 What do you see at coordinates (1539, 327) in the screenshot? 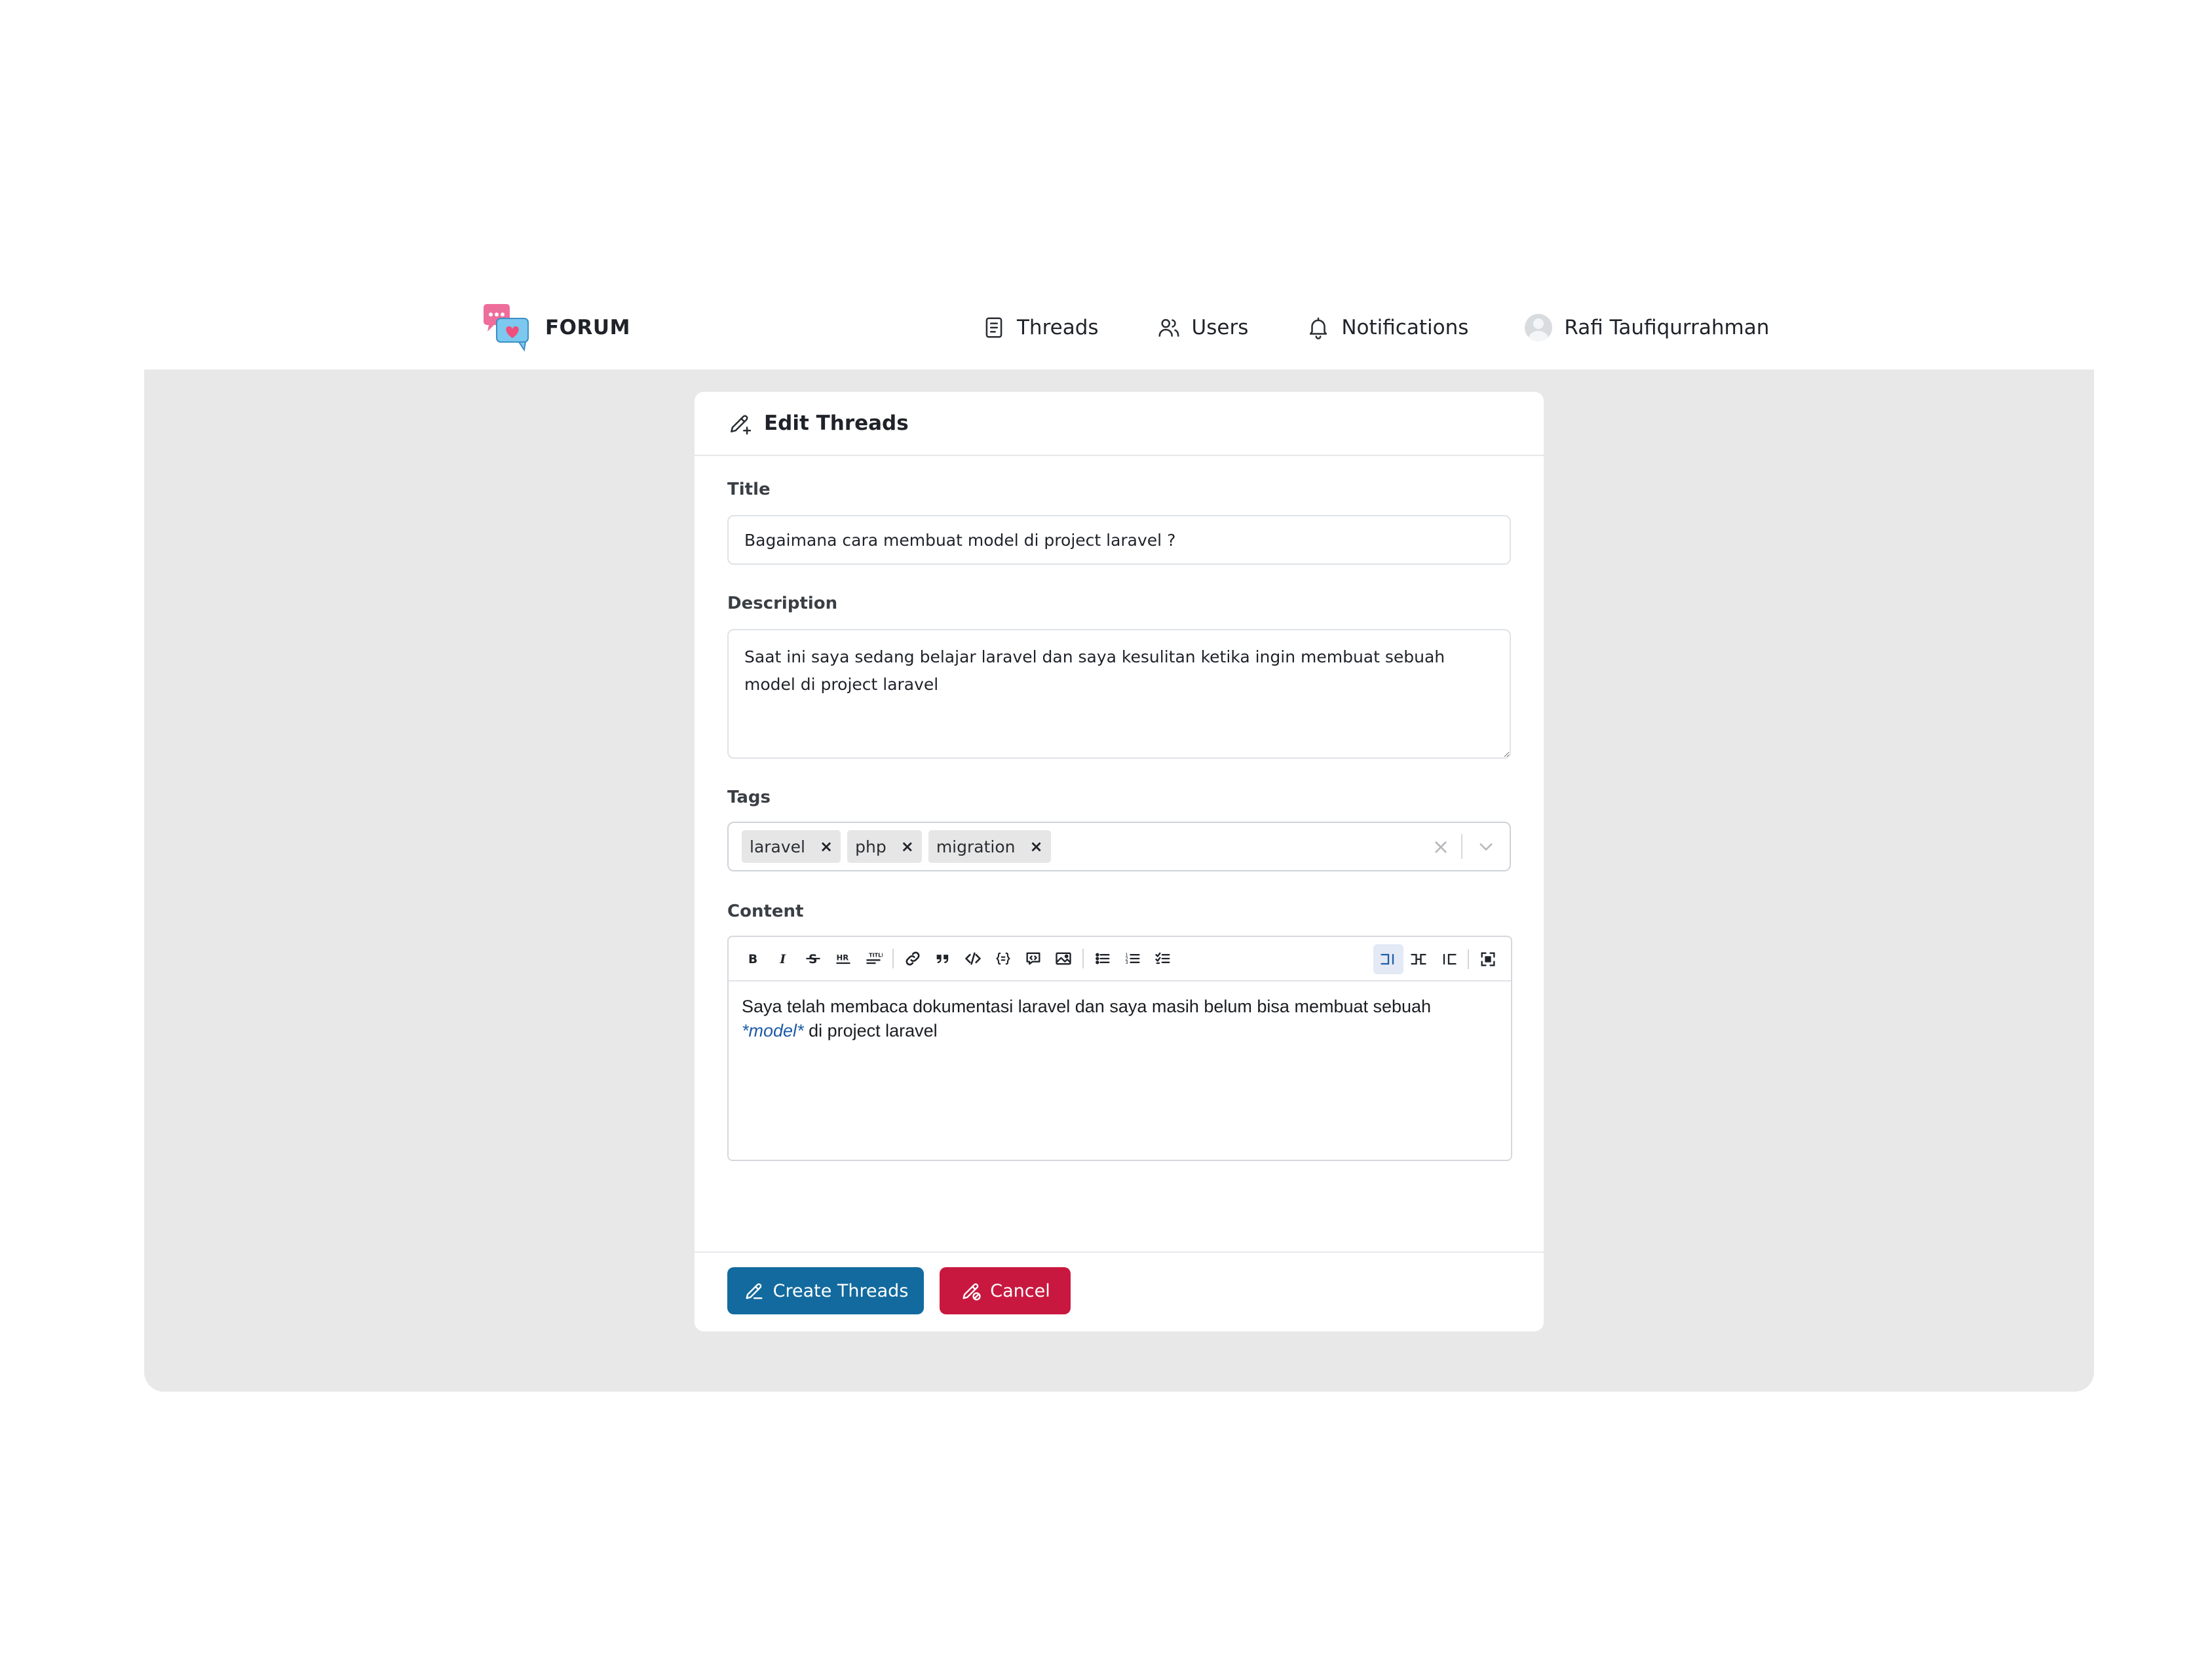
I see `avatar` at bounding box center [1539, 327].